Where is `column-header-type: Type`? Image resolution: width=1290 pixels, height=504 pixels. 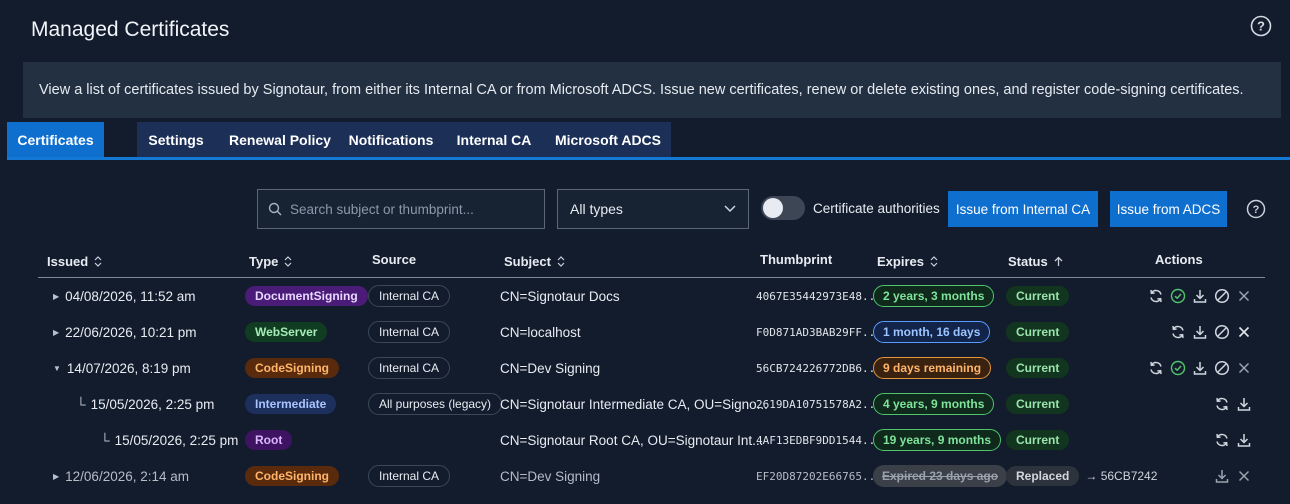
column-header-type: Type is located at coordinates (270, 261).